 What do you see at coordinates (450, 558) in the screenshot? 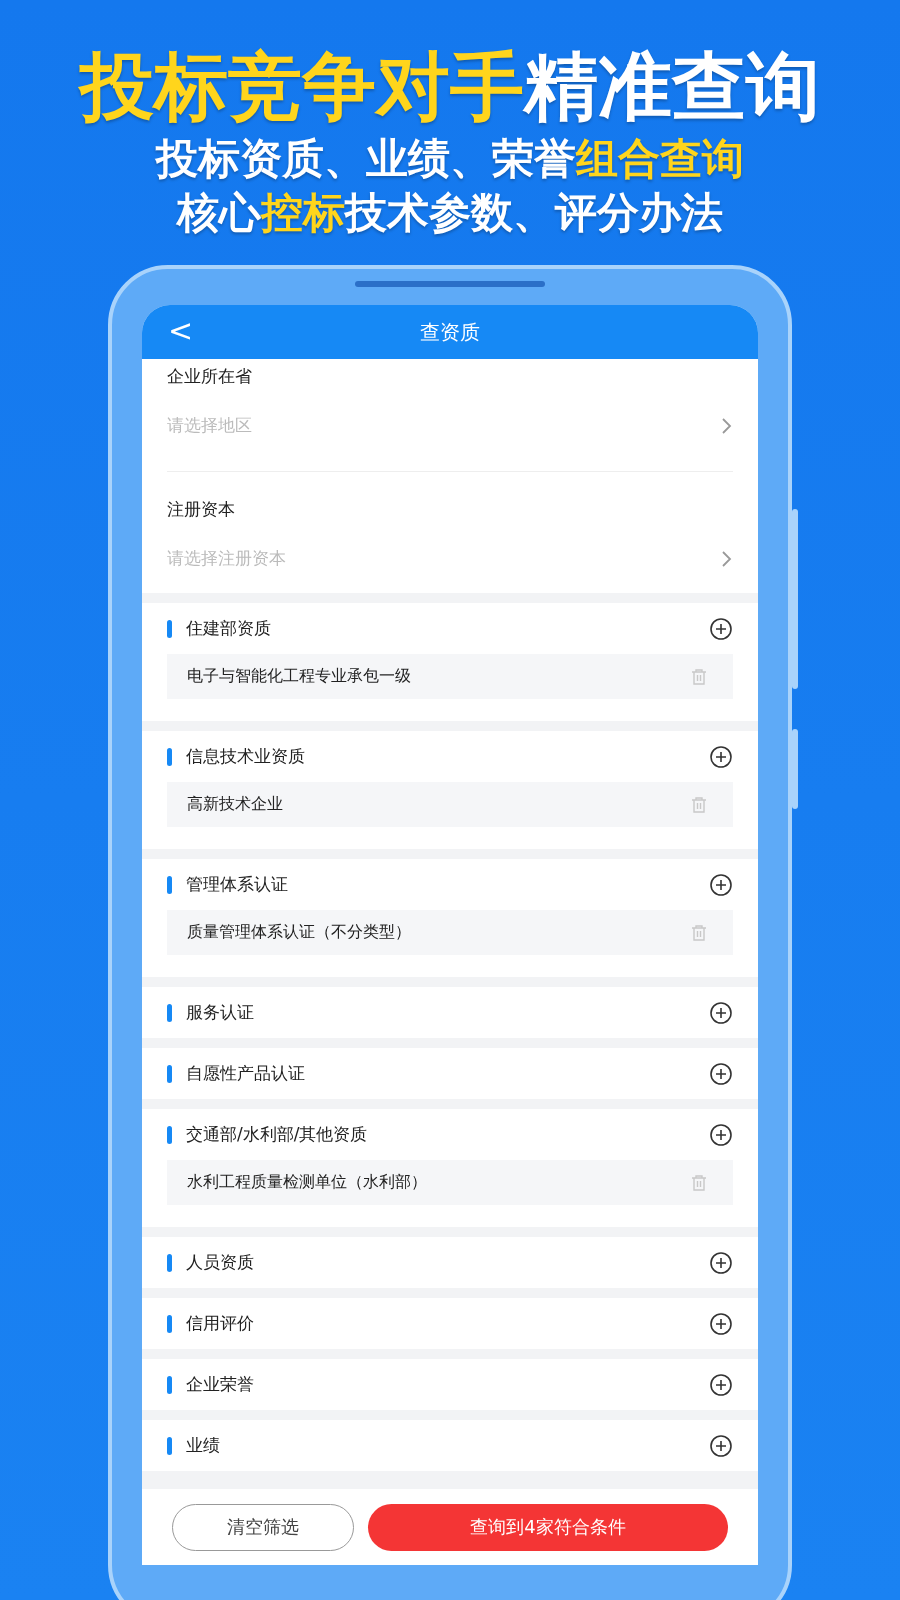
I see `picker-field: 请选择注册资本` at bounding box center [450, 558].